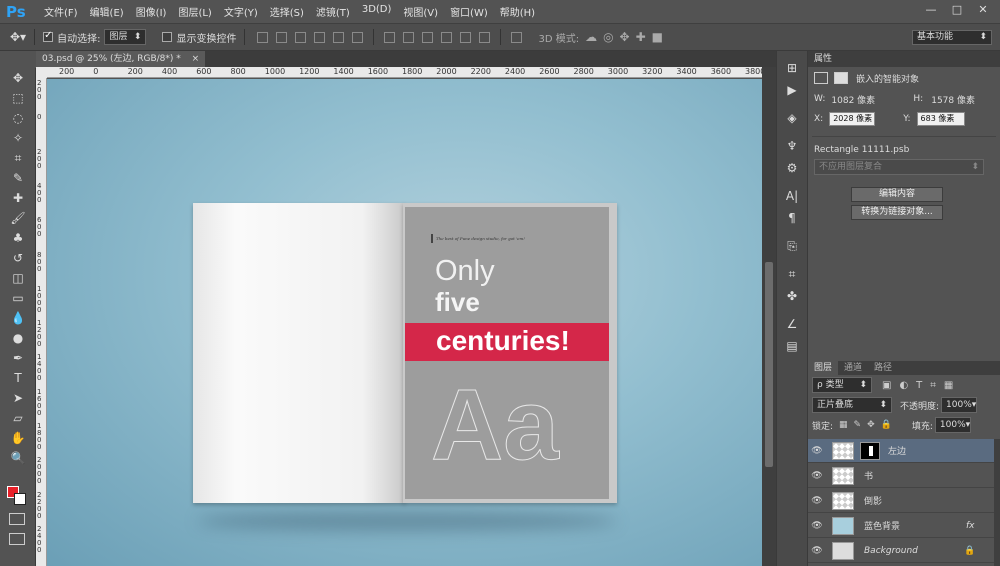 The image size is (1000, 566). What do you see at coordinates (921, 385) in the screenshot?
I see `layer-filter-icons: ▣◐T⌗▦` at bounding box center [921, 385].